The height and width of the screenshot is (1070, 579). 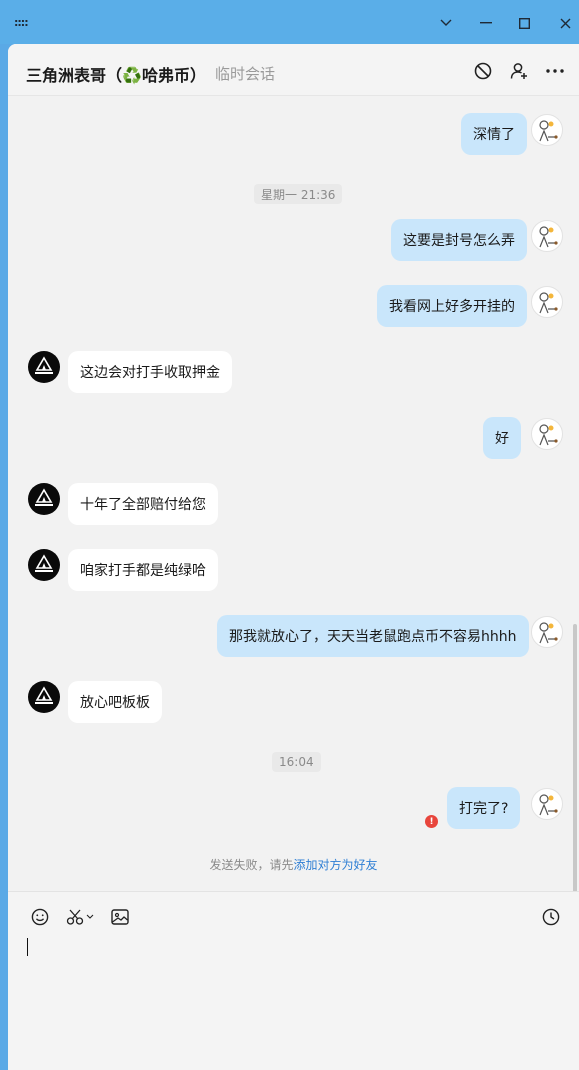 I want to click on window-grip-icon: ::::, so click(x=21, y=22).